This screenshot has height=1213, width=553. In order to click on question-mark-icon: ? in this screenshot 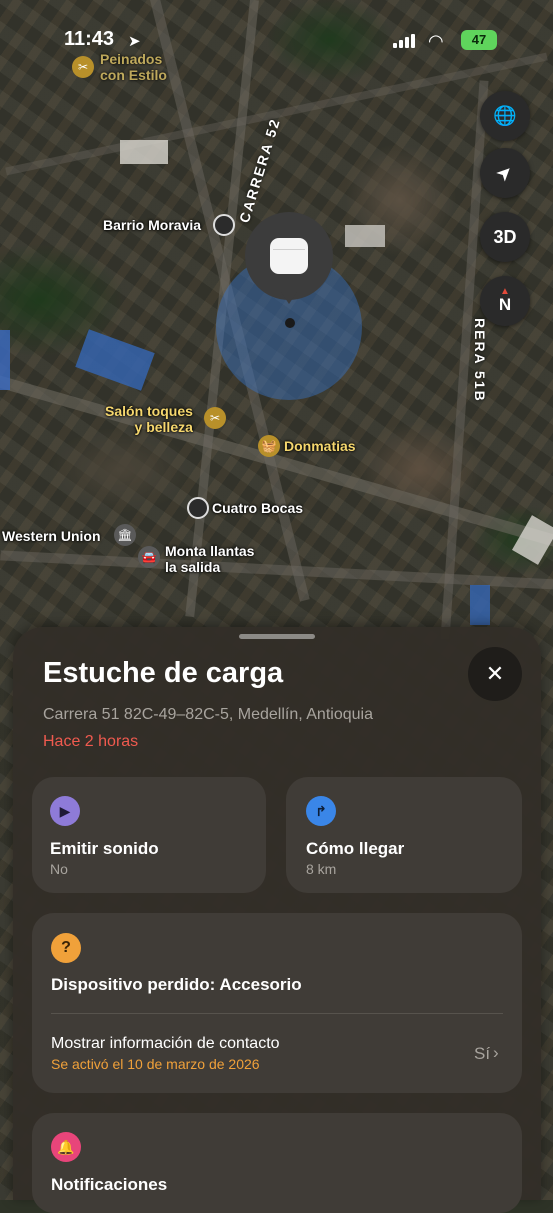, I will do `click(66, 948)`.